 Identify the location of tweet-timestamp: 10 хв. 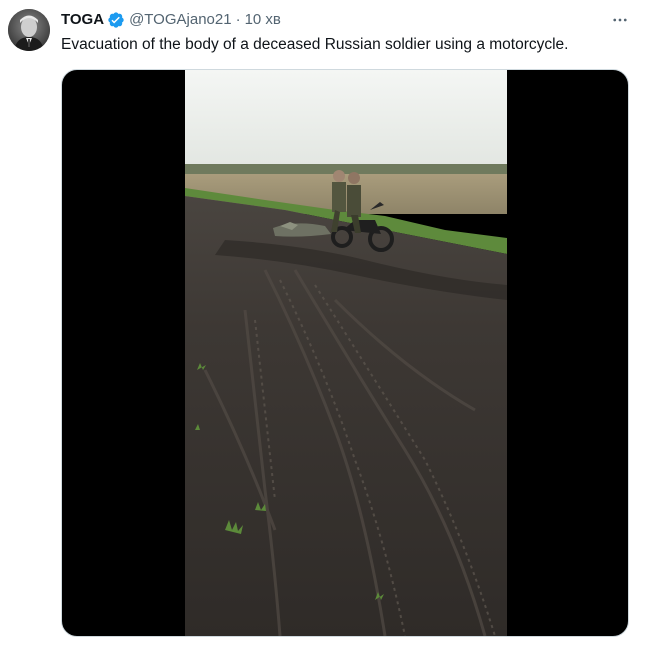
(263, 20).